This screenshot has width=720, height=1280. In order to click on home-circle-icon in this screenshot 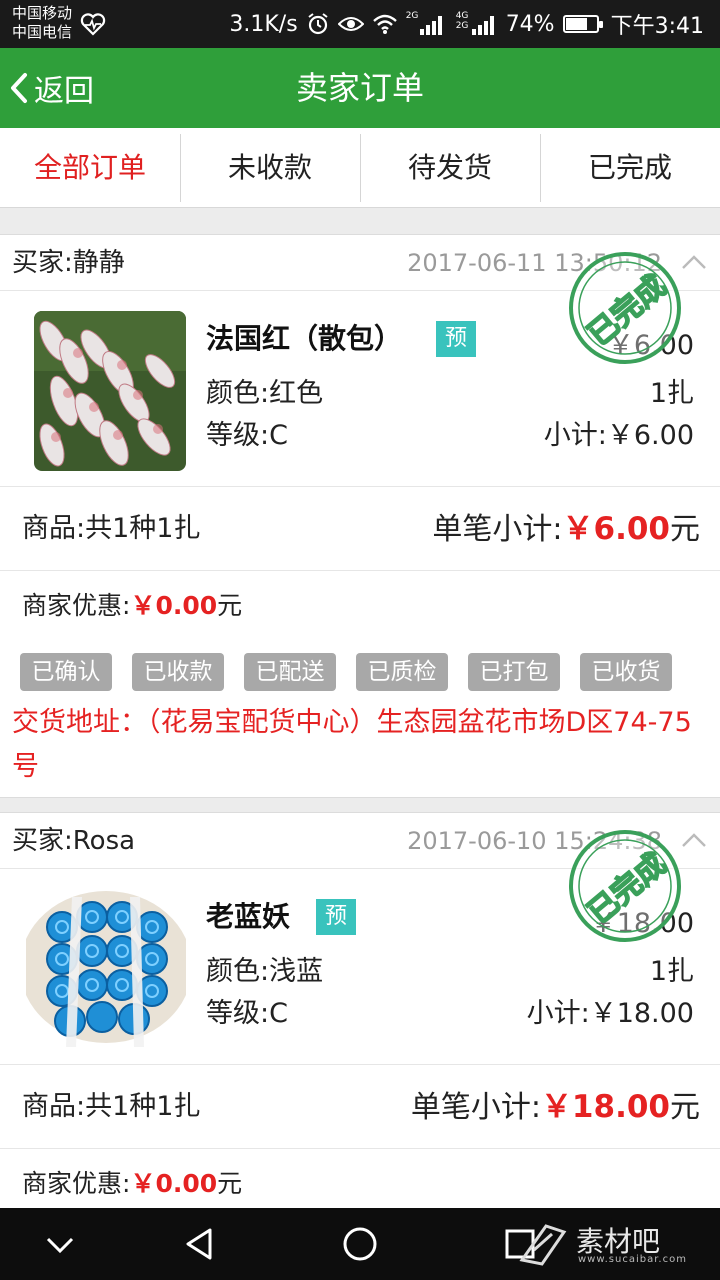, I will do `click(360, 1244)`.